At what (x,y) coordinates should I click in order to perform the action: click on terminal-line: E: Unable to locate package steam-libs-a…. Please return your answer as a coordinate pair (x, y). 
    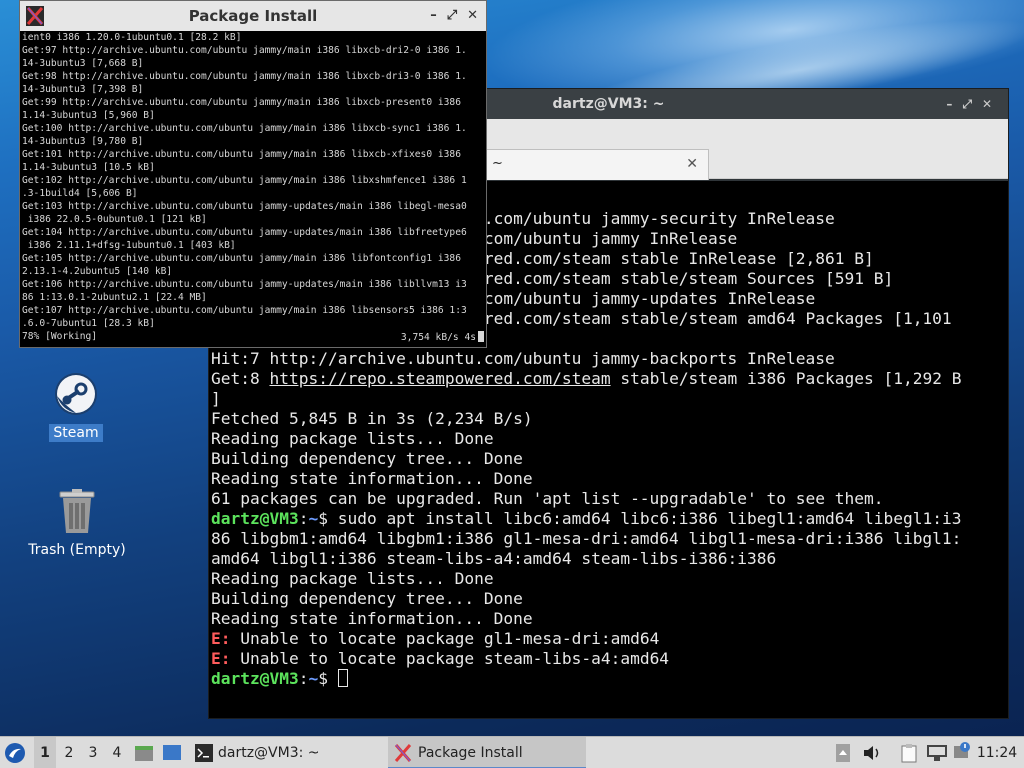
    Looking at the image, I should click on (608, 659).